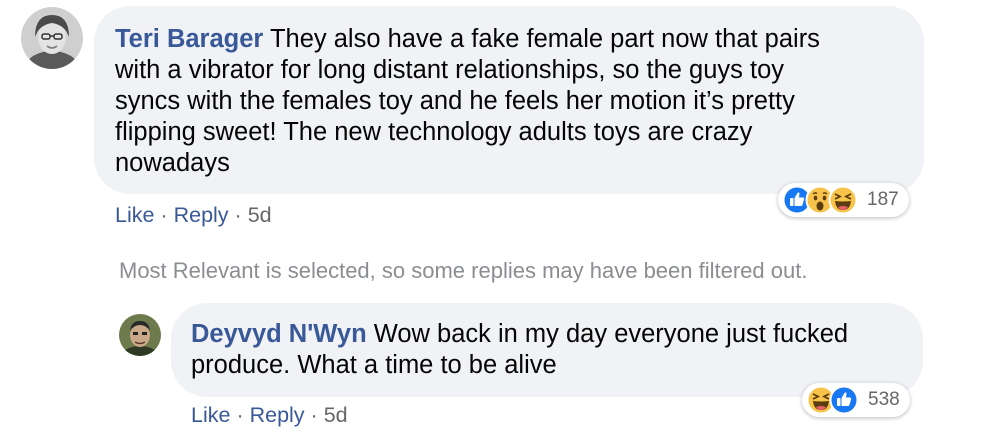  What do you see at coordinates (883, 199) in the screenshot?
I see `reaction-count: 187` at bounding box center [883, 199].